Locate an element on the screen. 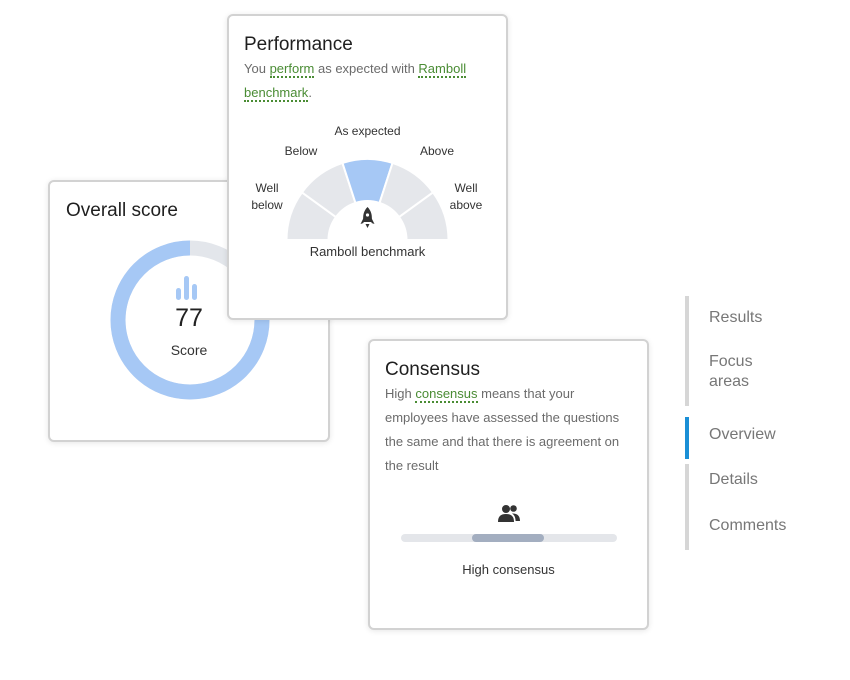  consensus-title: Consensus is located at coordinates (433, 369).